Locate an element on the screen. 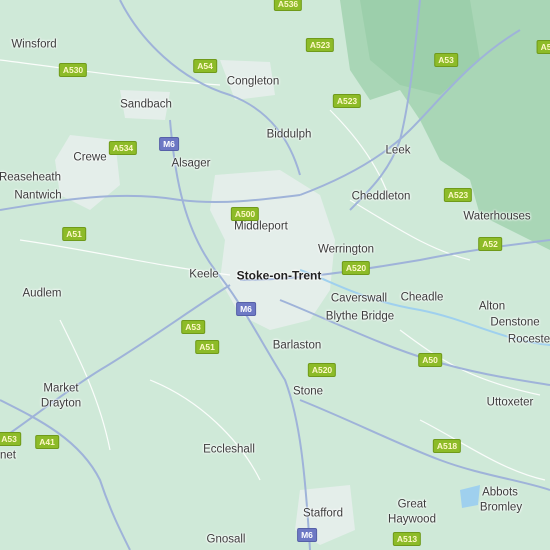 The height and width of the screenshot is (550, 550). place-stafford: Stafford is located at coordinates (323, 514).